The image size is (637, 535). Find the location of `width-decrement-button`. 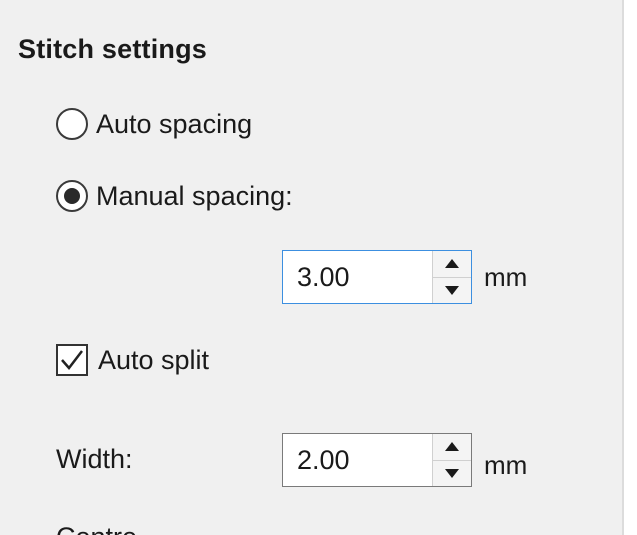

width-decrement-button is located at coordinates (452, 472).